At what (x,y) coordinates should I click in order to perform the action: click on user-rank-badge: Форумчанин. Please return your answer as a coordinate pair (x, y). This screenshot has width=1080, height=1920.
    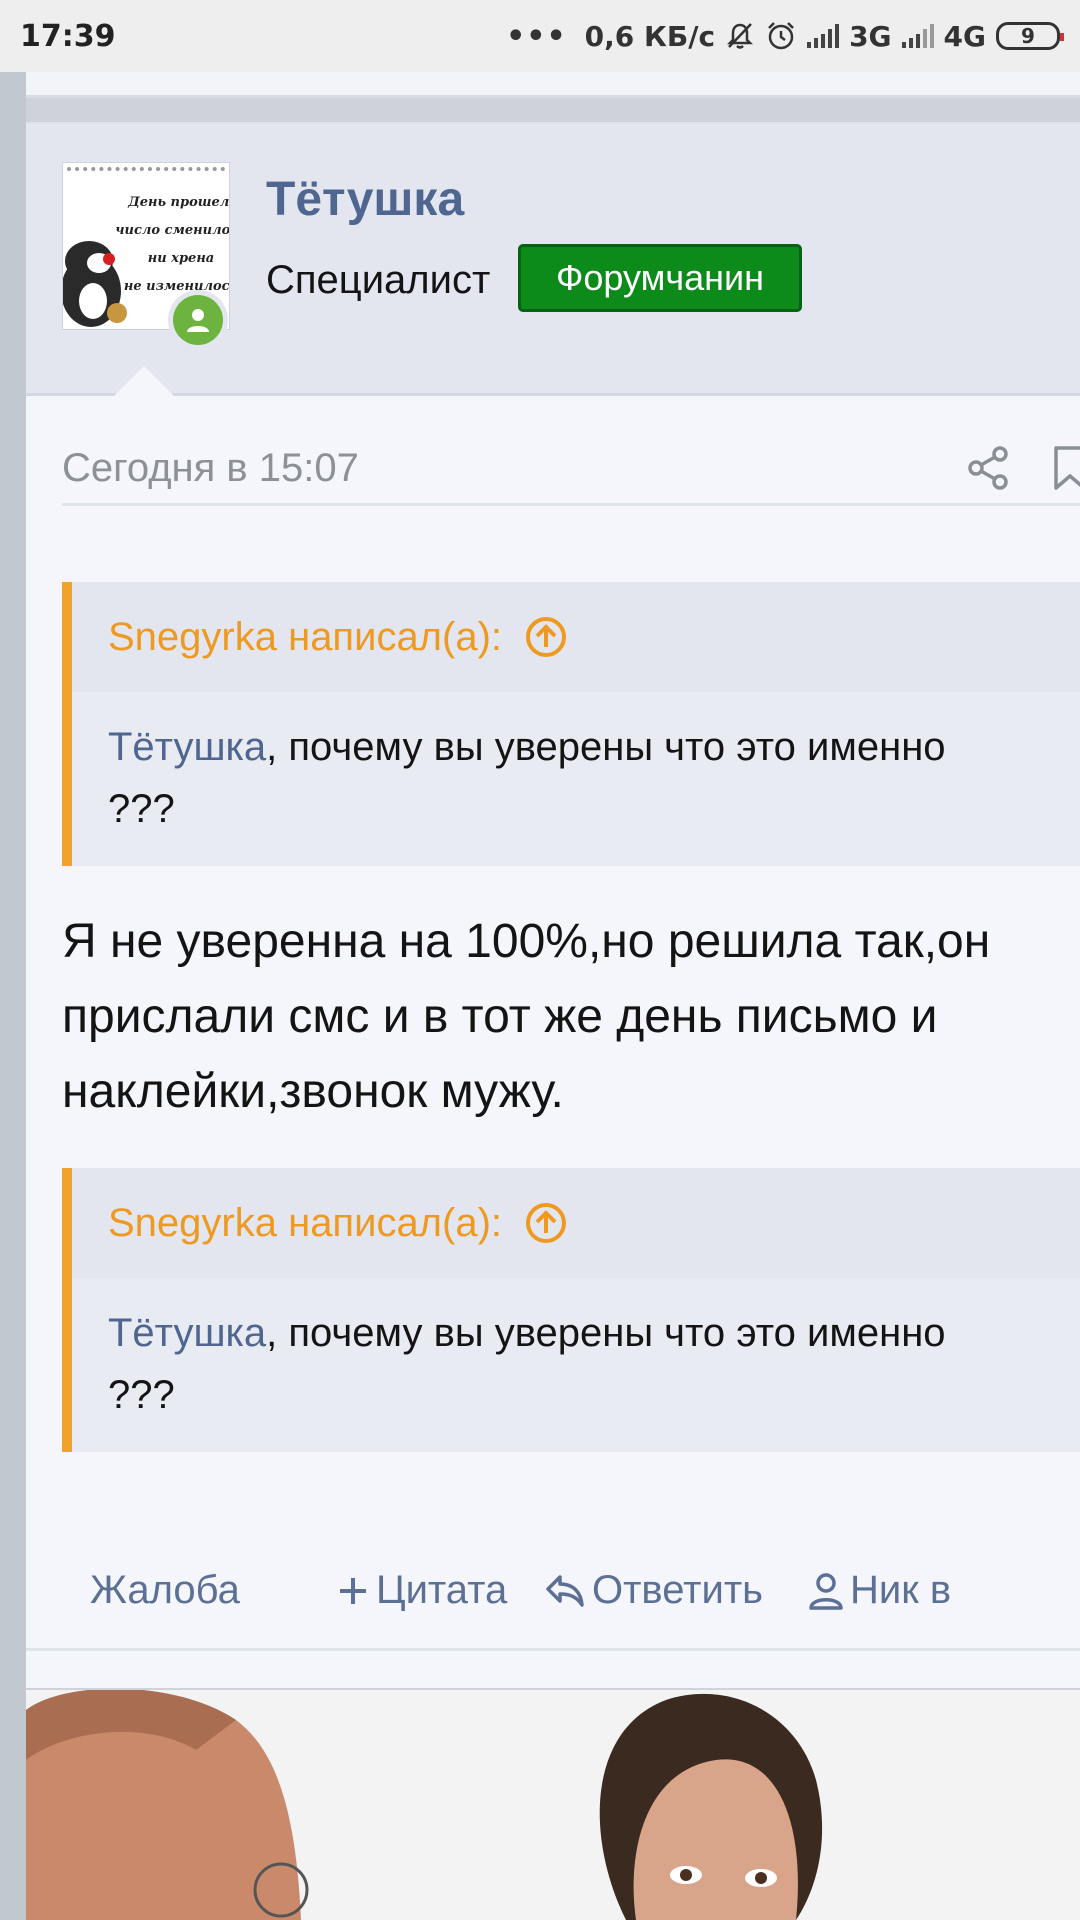
    Looking at the image, I should click on (660, 278).